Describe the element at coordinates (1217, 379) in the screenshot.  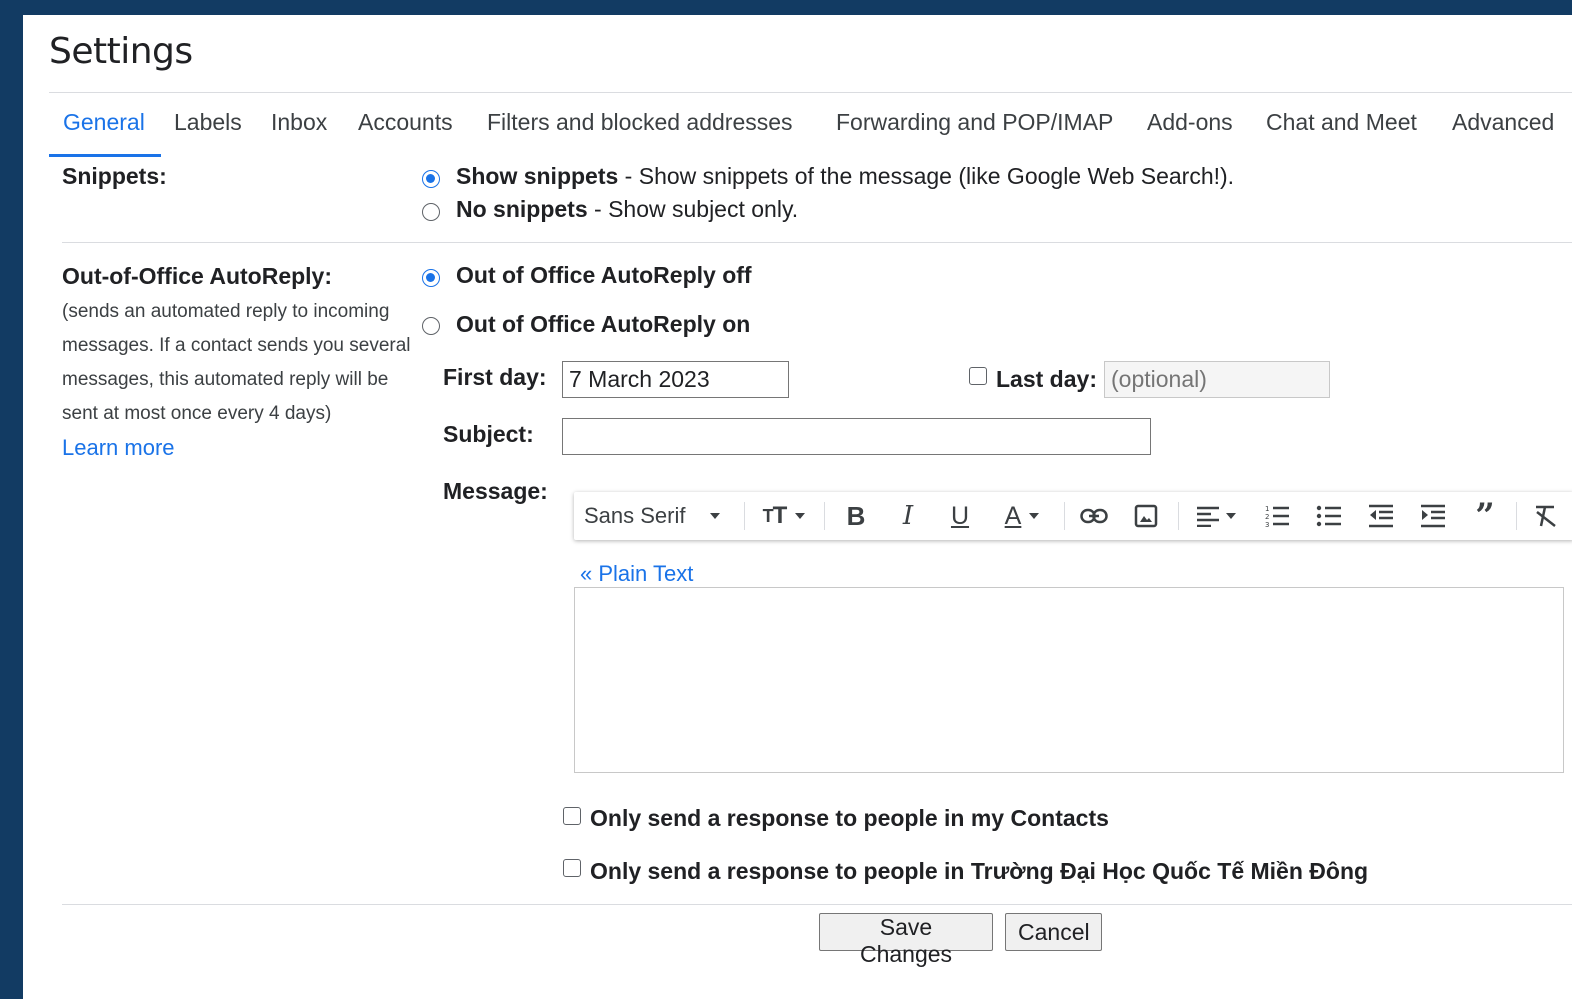
I see `last-day-input` at that location.